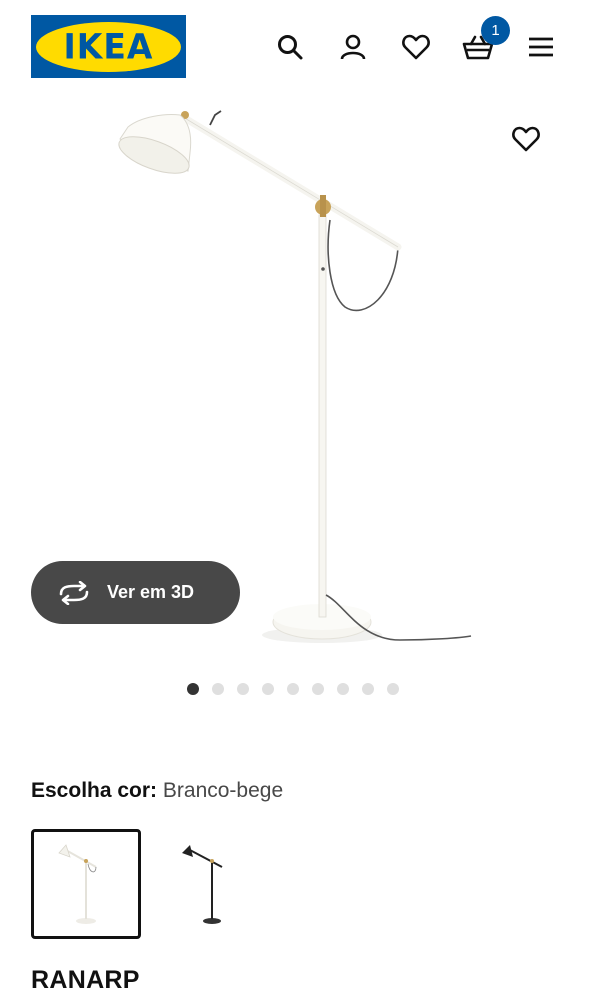 This screenshot has height=999, width=589. Describe the element at coordinates (151, 592) in the screenshot. I see `view-3d-label: Ver em 3D` at that location.